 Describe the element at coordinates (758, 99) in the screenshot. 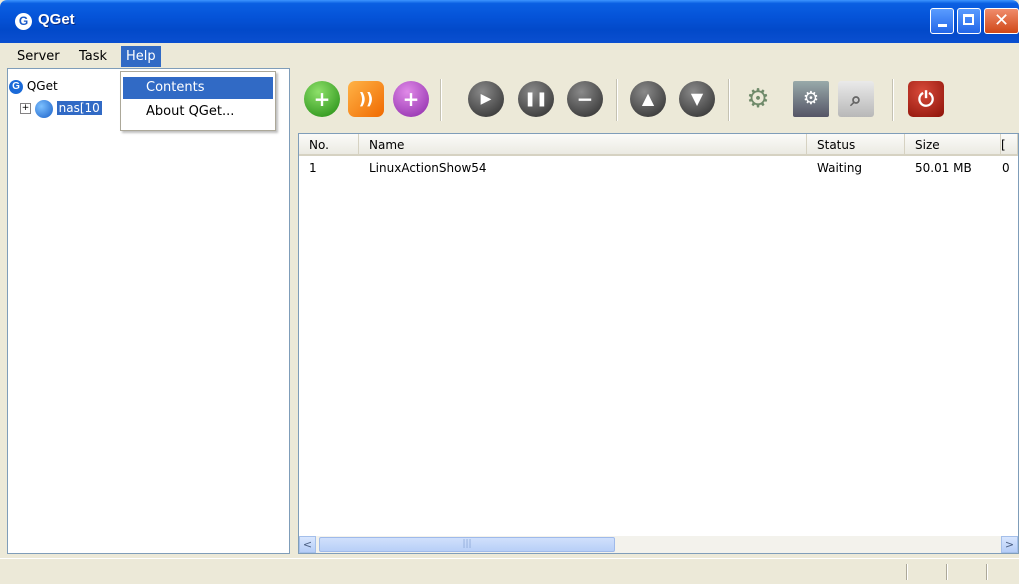

I see `settings-gears-icon: ⚙` at that location.